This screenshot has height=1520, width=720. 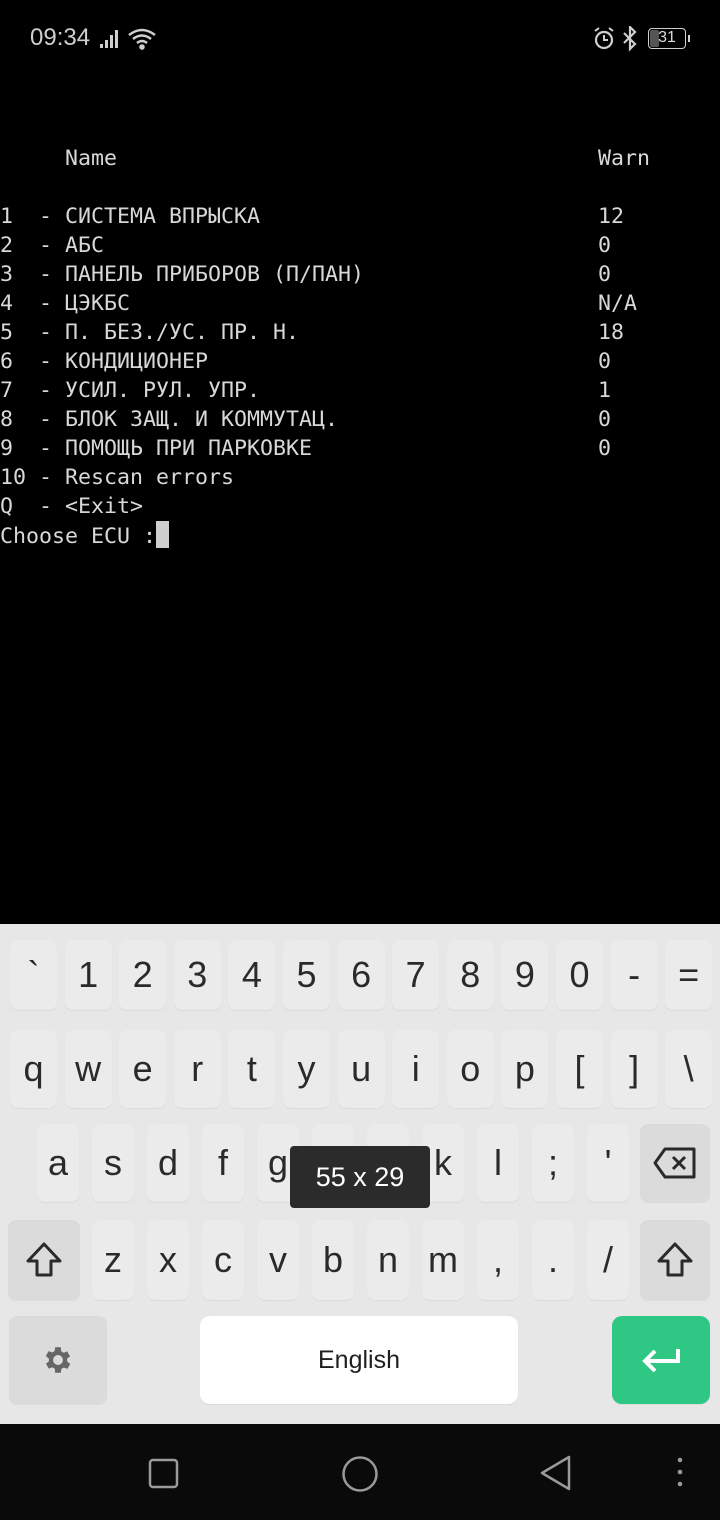 I want to click on alarm-icon, so click(x=604, y=38).